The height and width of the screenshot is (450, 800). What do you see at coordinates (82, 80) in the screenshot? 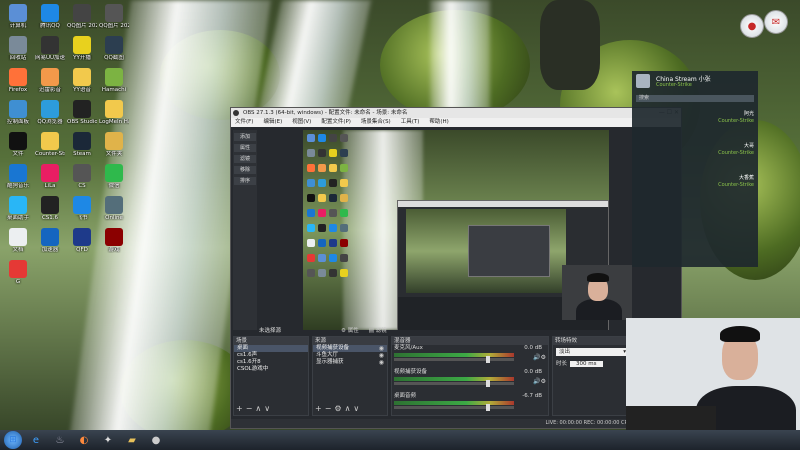
I see `desktop-icon: YY语音` at bounding box center [82, 80].